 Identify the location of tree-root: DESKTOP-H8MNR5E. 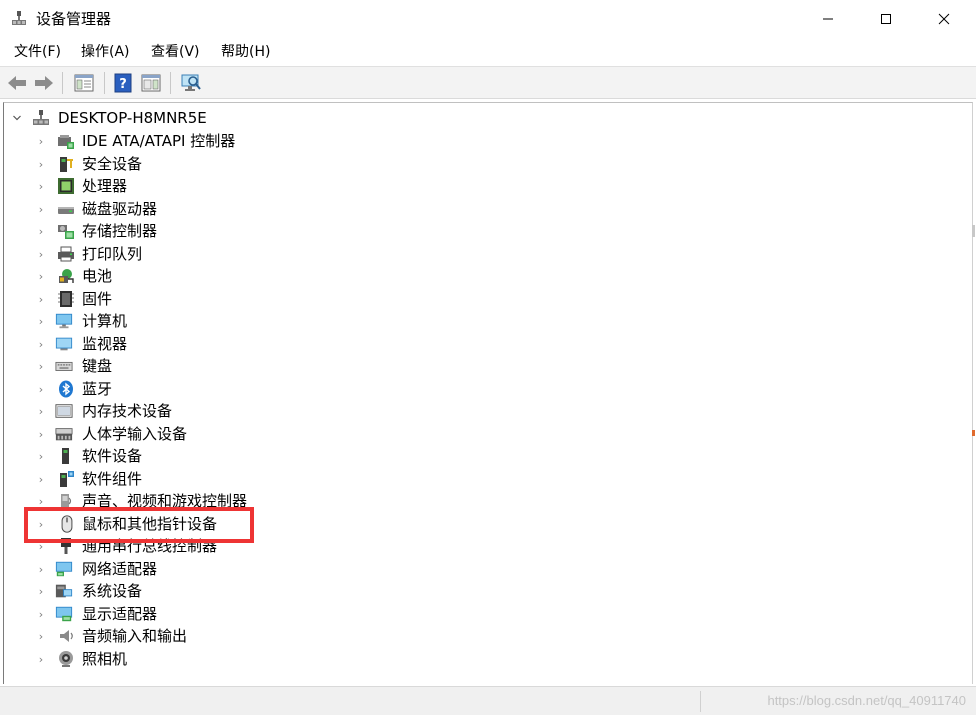
(474, 118).